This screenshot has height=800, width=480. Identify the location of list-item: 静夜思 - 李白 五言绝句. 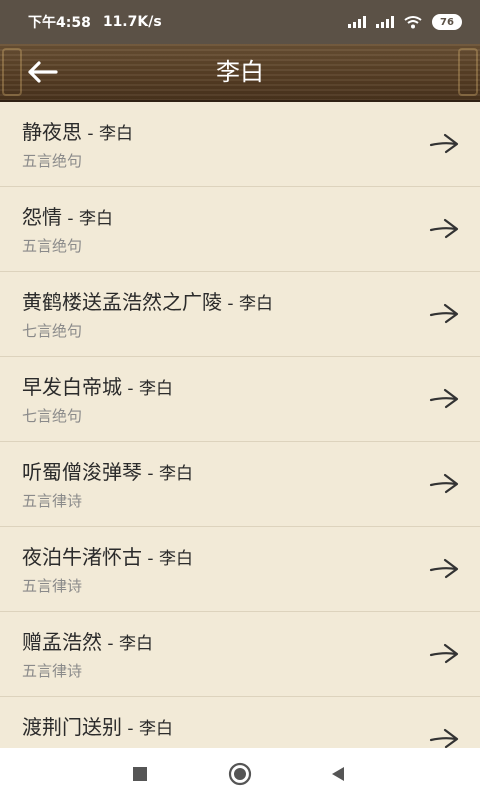
(240, 144).